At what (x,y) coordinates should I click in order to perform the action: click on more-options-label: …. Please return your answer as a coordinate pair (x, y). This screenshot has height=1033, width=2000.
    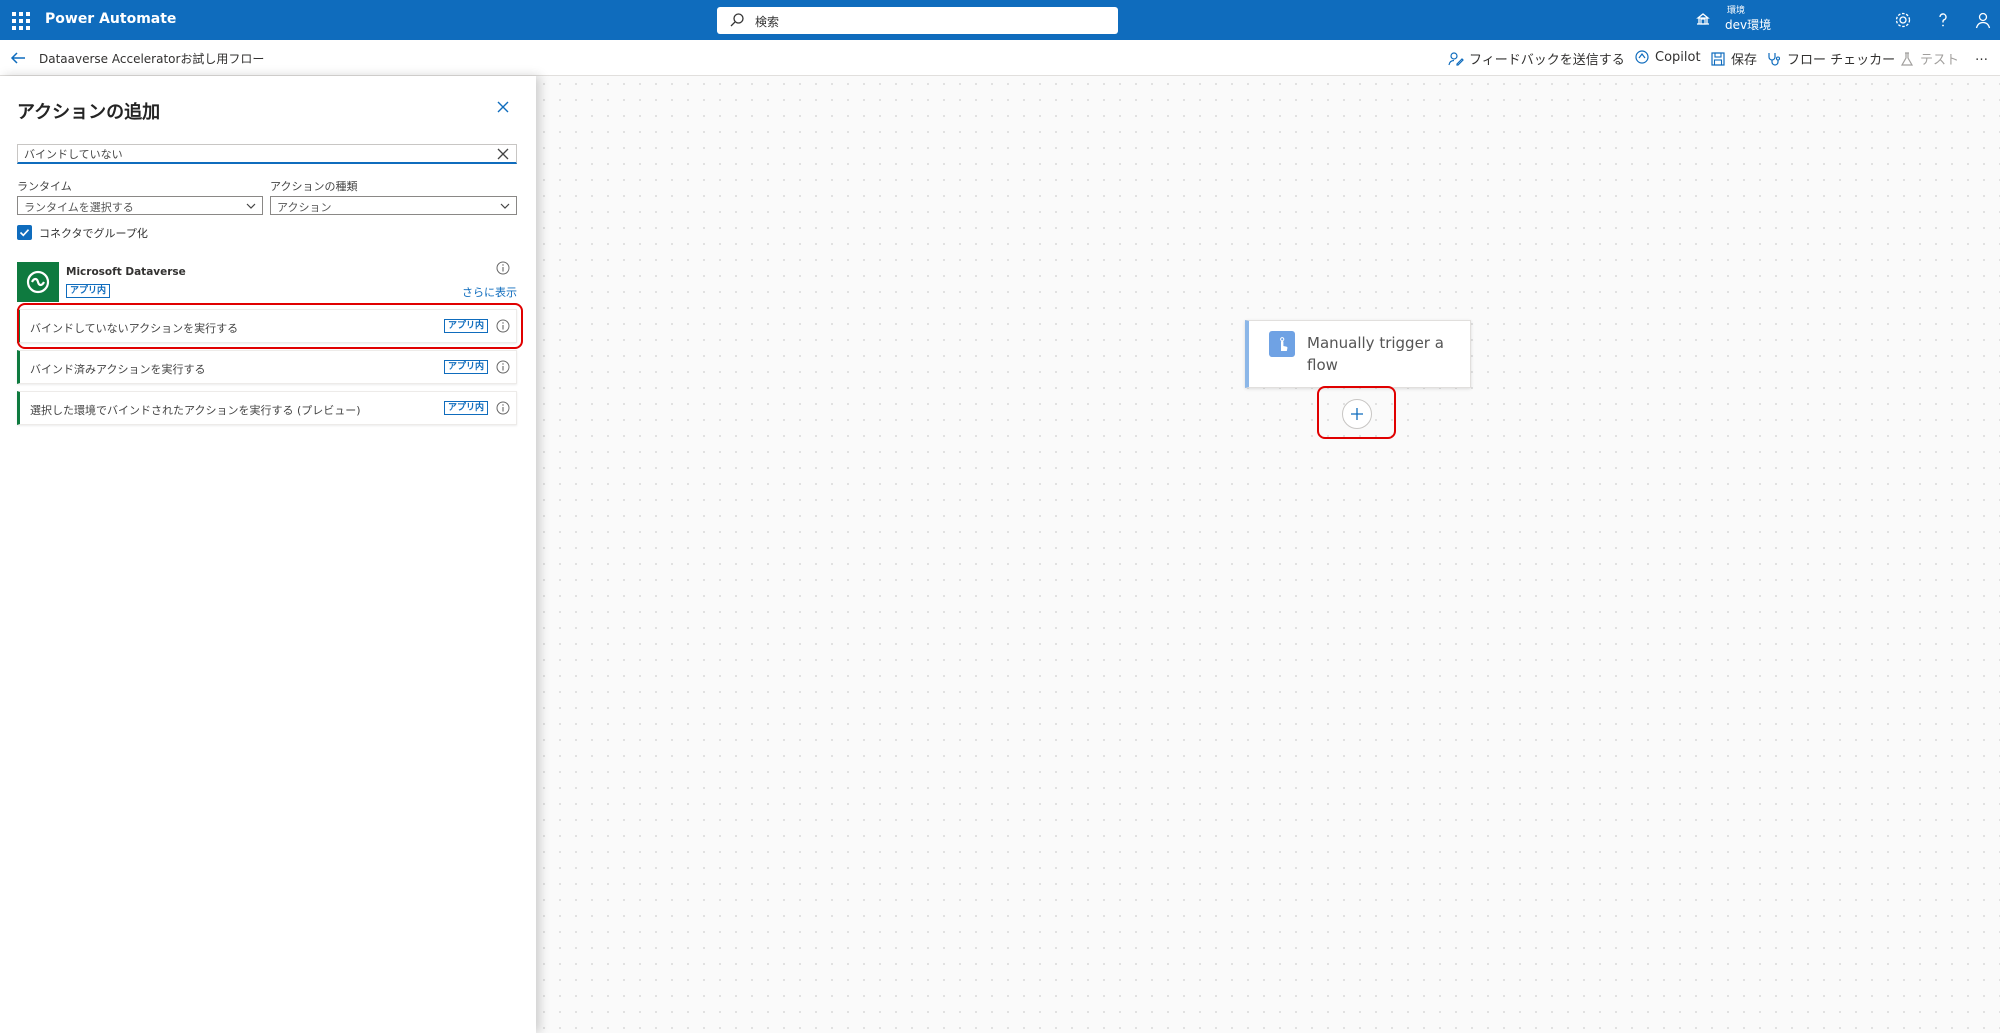
    Looking at the image, I should click on (1981, 56).